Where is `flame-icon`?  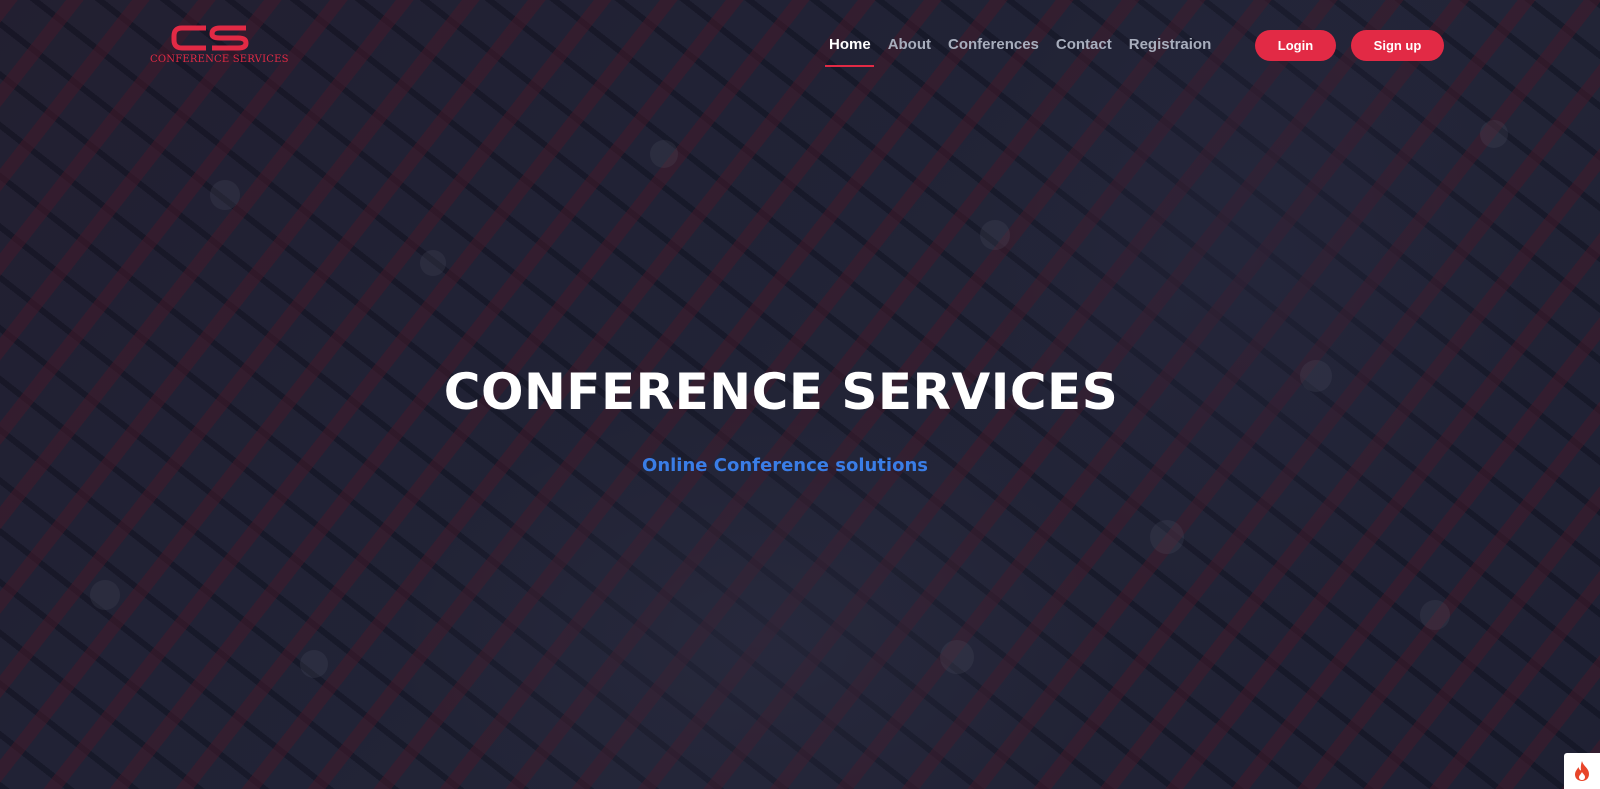 flame-icon is located at coordinates (1582, 771).